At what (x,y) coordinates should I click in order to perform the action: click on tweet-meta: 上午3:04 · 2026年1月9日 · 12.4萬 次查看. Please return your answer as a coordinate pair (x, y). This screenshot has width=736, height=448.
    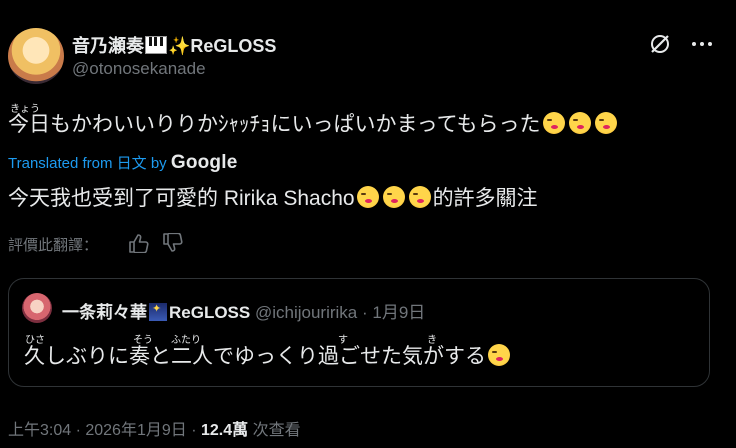
    Looking at the image, I should click on (154, 428).